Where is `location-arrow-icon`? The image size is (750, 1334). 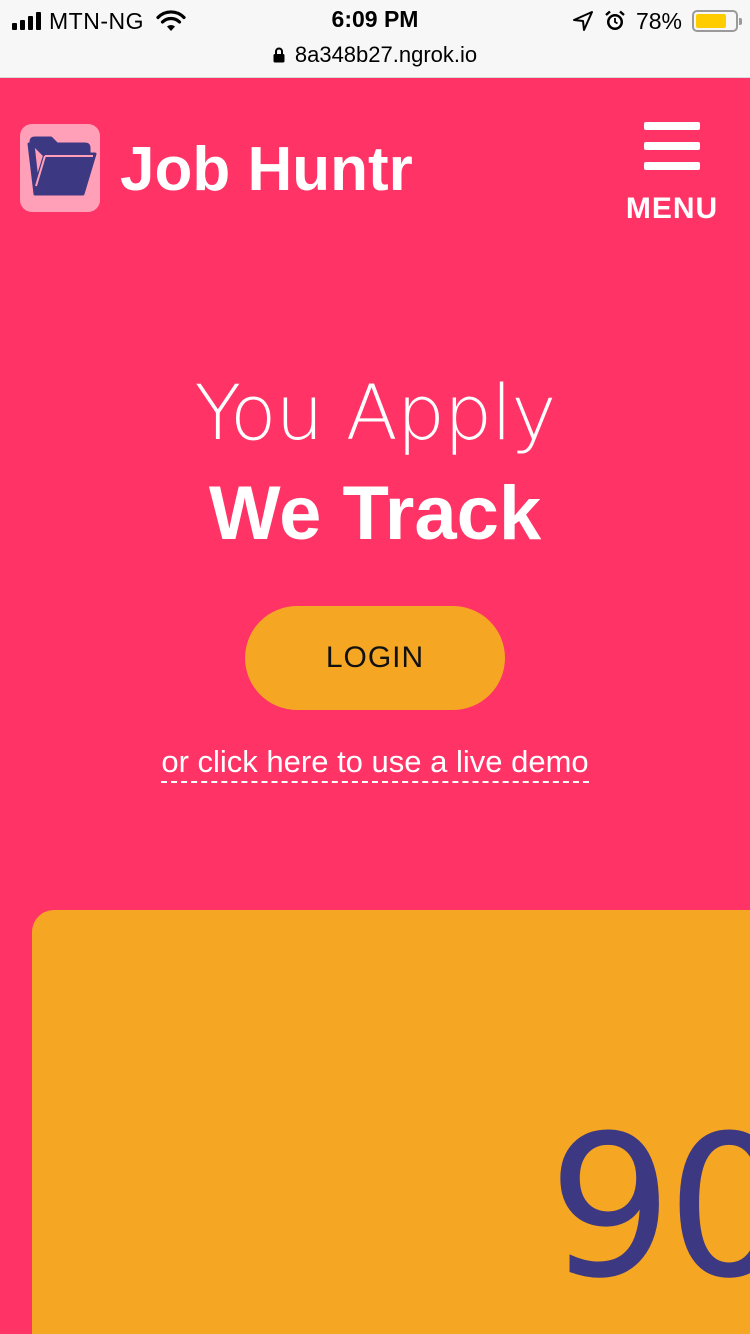
location-arrow-icon is located at coordinates (582, 21).